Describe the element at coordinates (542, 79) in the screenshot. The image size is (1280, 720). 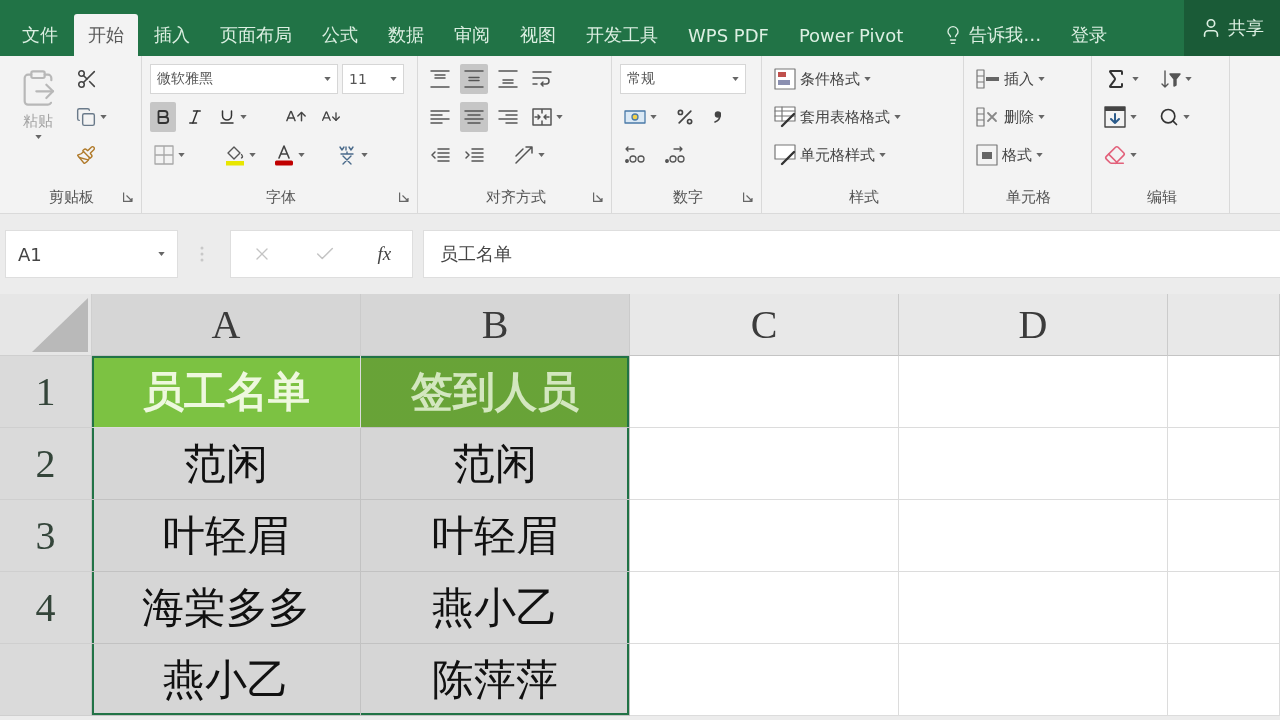
I see `wrap-text-icon` at that location.